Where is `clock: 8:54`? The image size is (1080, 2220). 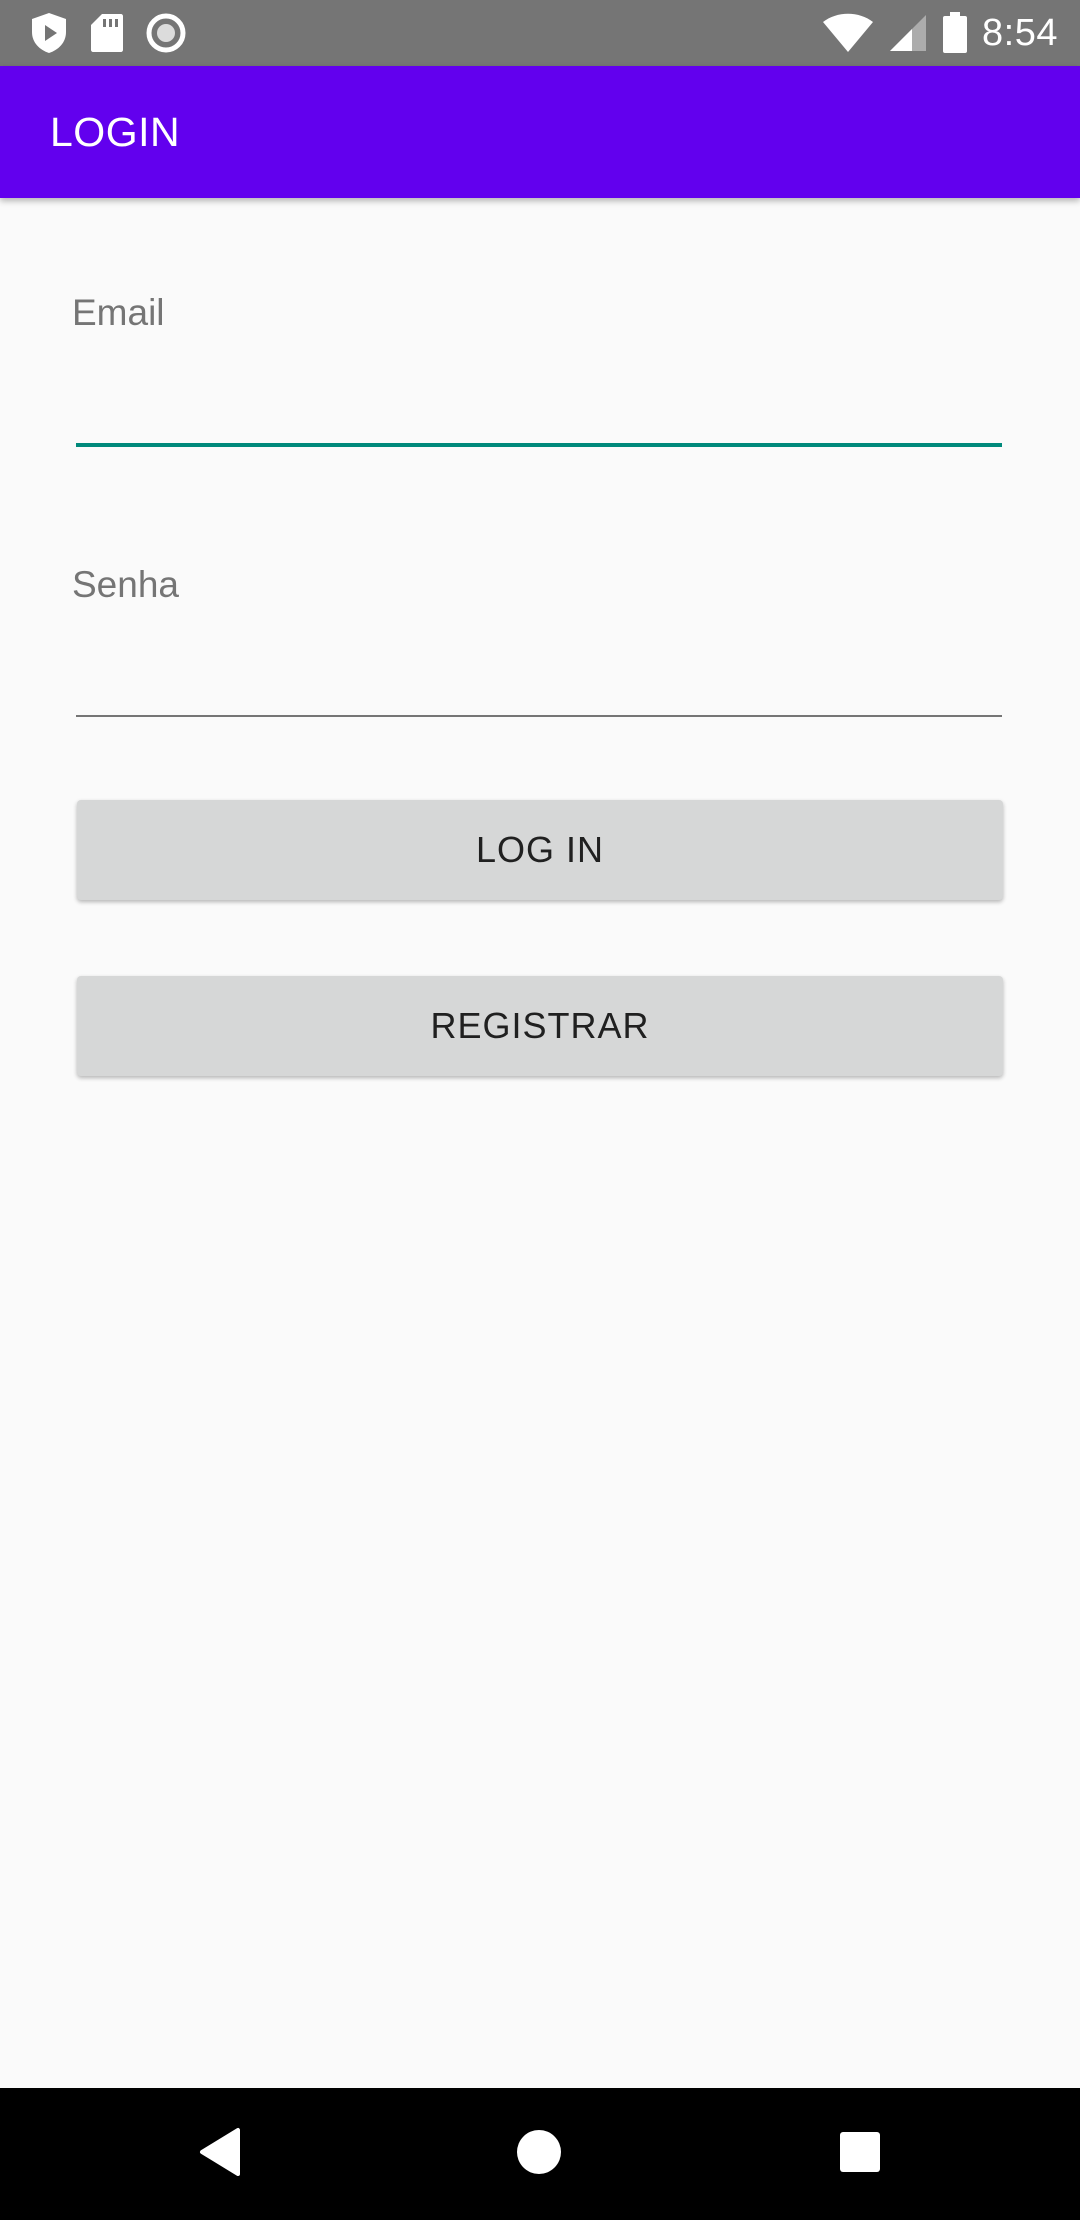
clock: 8:54 is located at coordinates (1020, 32).